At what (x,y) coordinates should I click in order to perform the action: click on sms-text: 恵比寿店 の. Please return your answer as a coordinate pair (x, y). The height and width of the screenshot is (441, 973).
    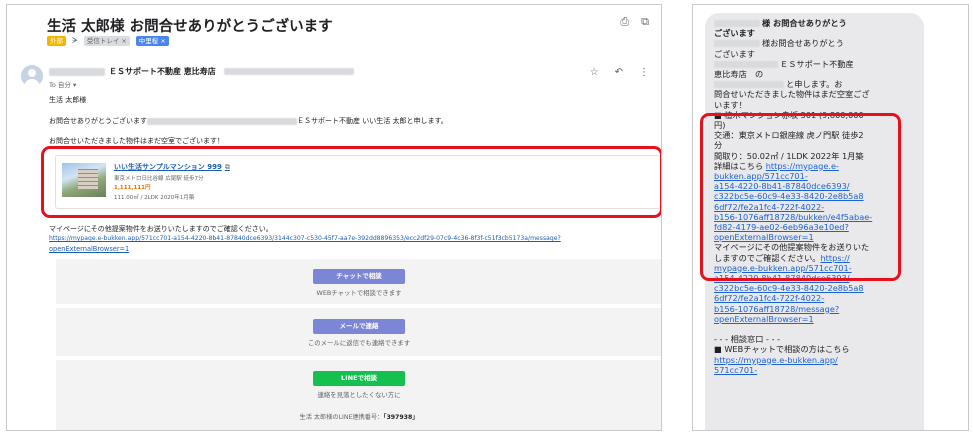
    Looking at the image, I should click on (739, 74).